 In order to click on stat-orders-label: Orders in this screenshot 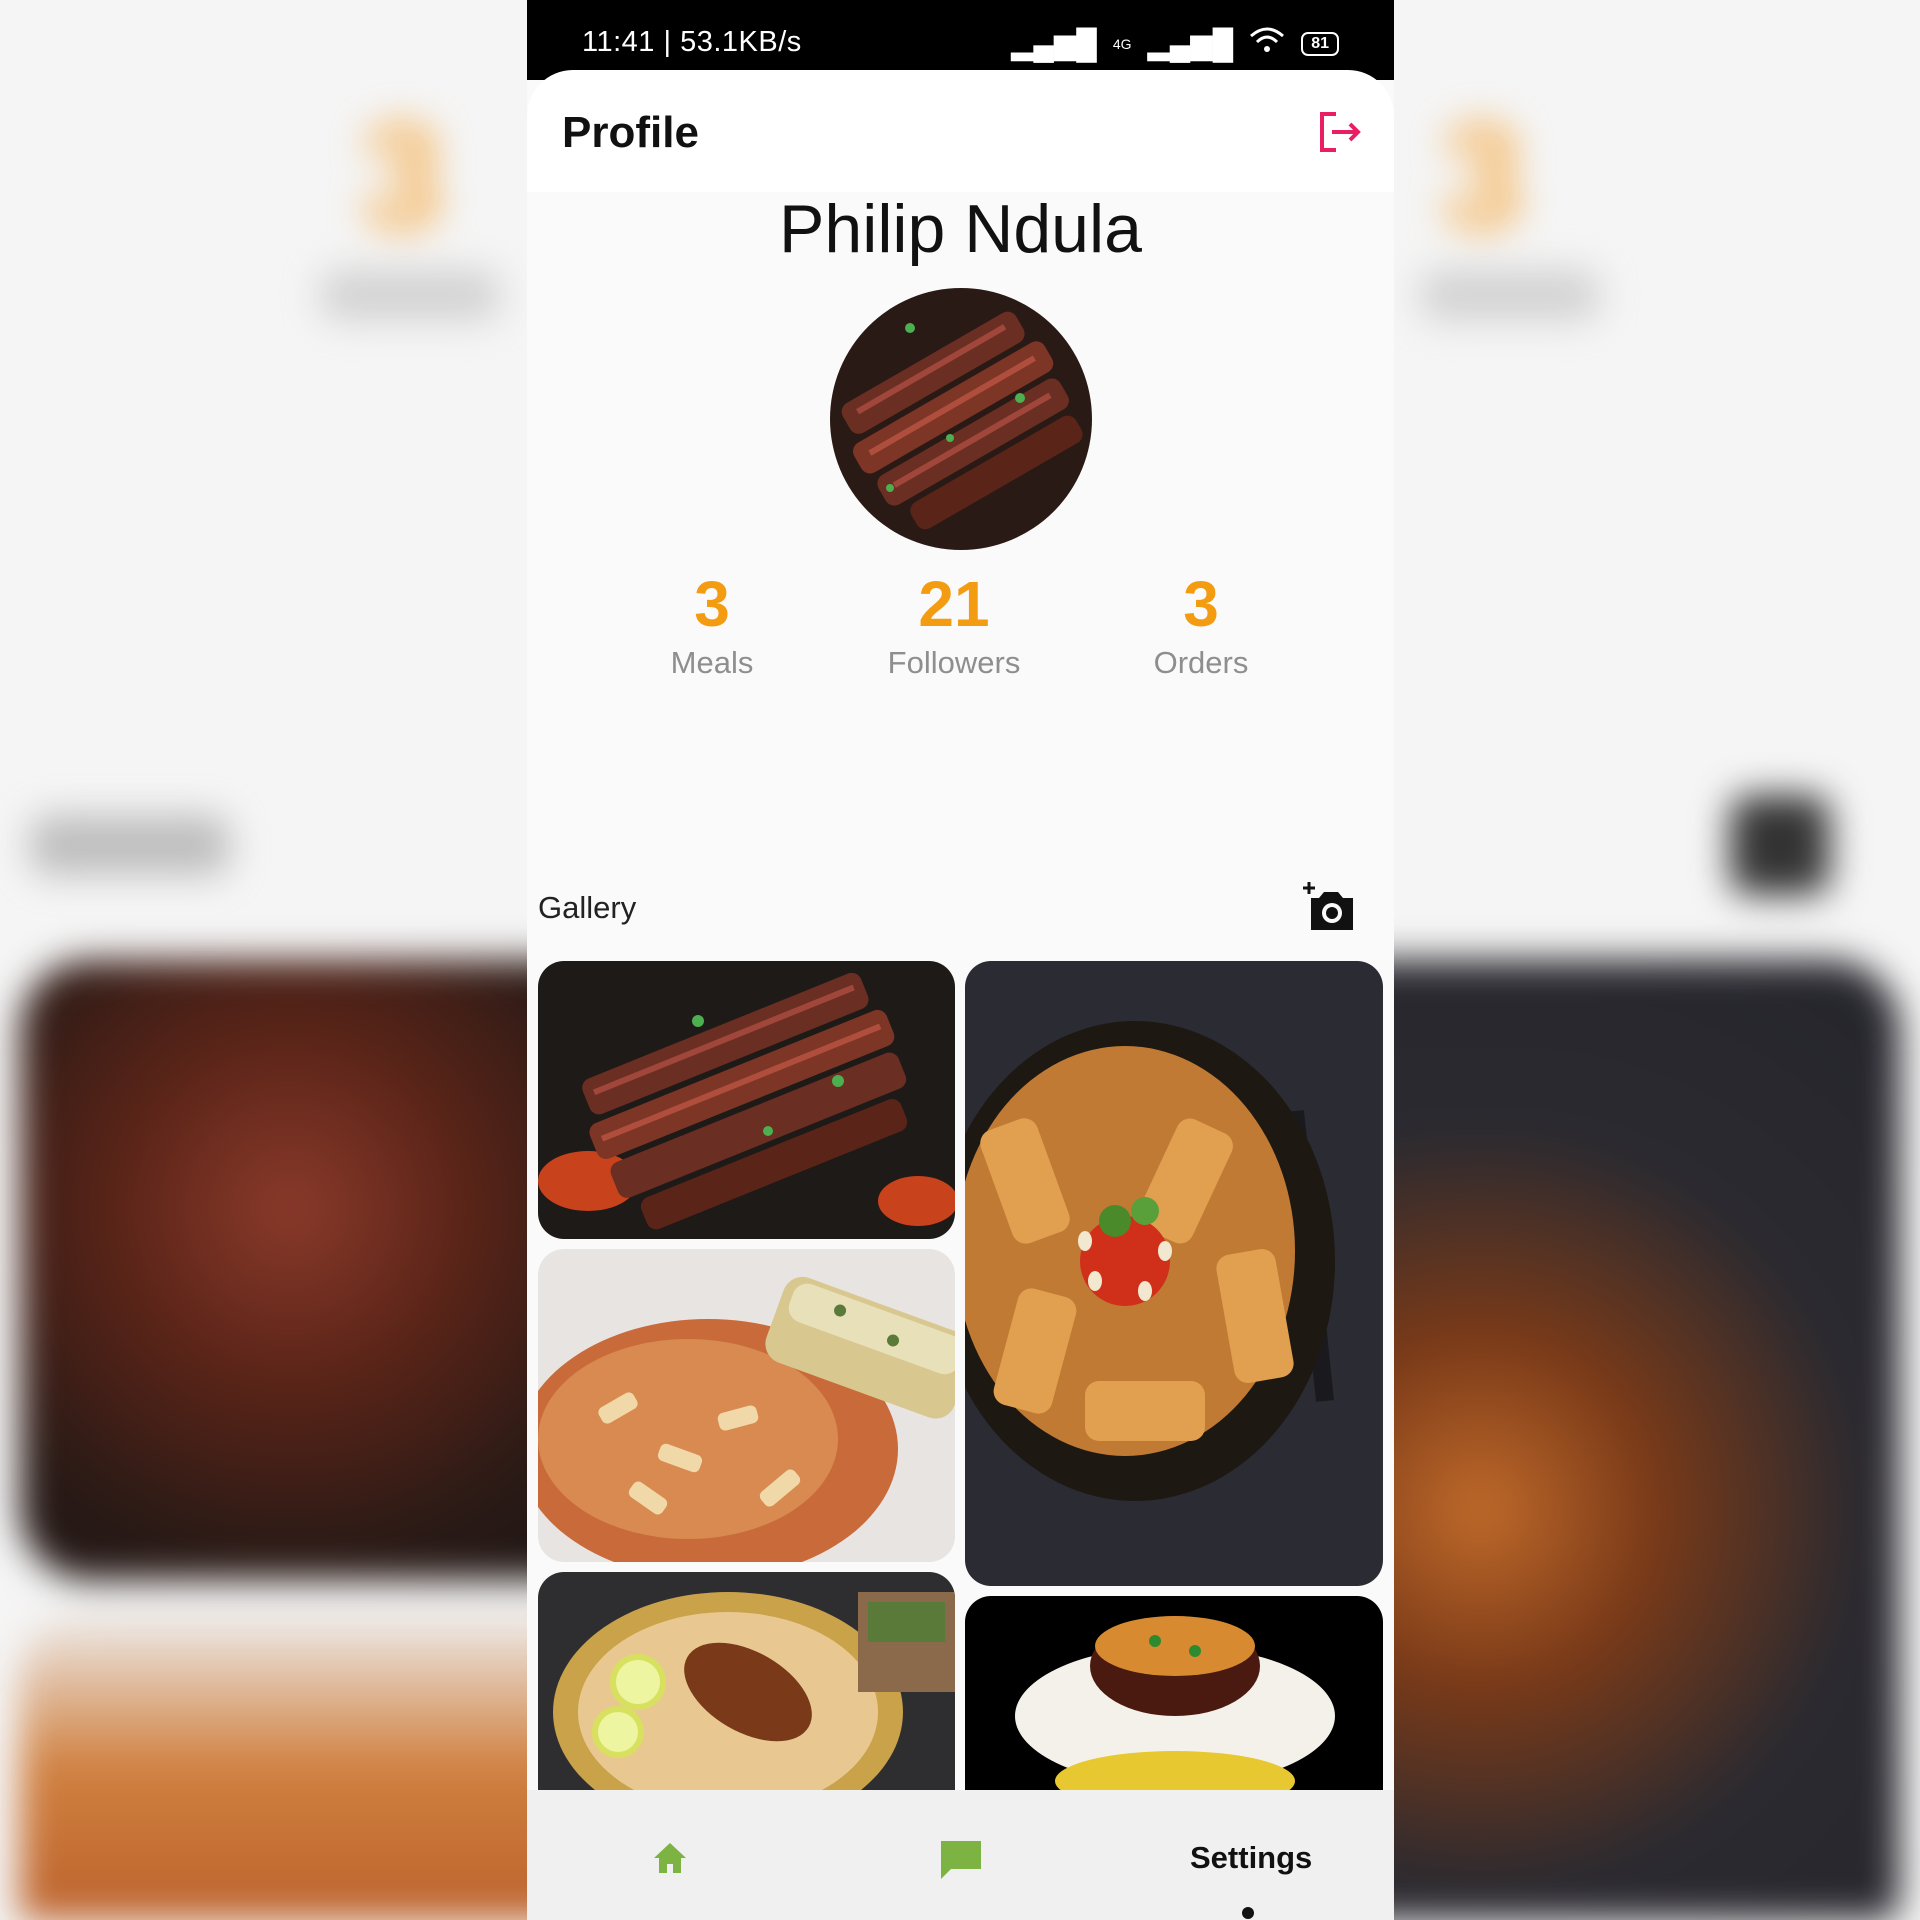, I will do `click(1201, 662)`.